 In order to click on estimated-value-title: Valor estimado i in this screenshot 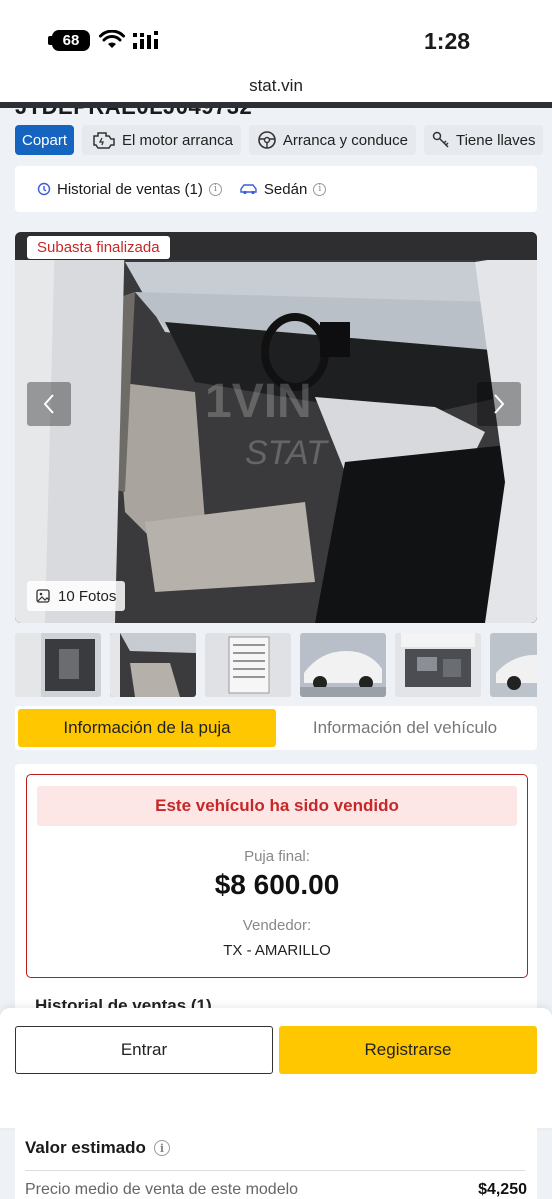, I will do `click(97, 1148)`.